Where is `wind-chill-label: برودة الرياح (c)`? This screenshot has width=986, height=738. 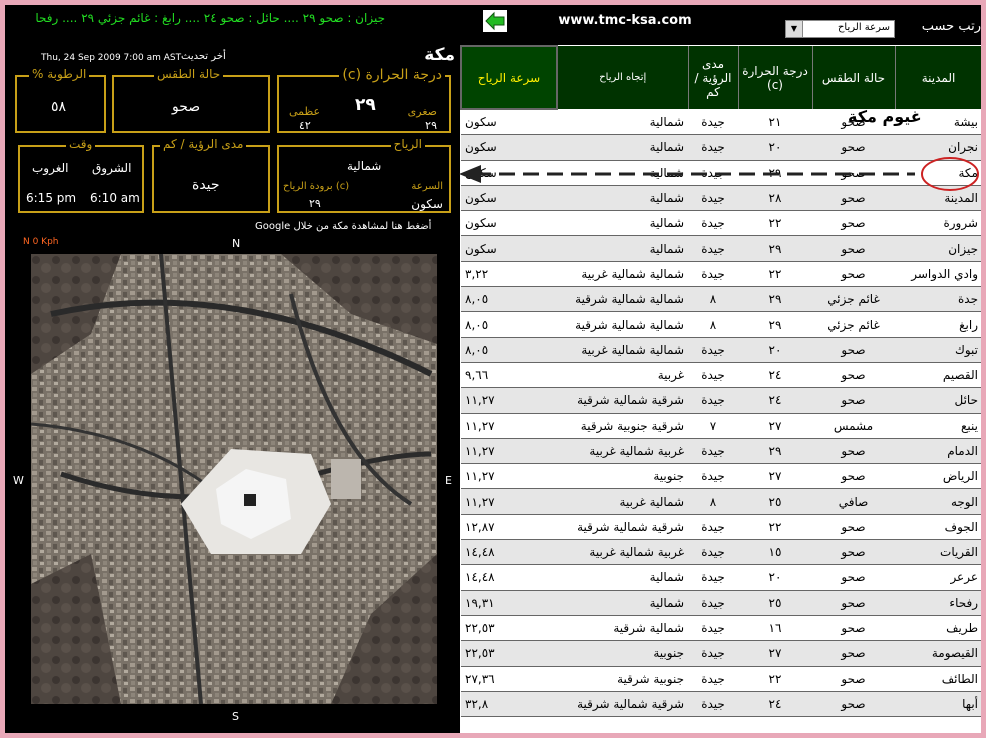 wind-chill-label: برودة الرياح (c) is located at coordinates (316, 186).